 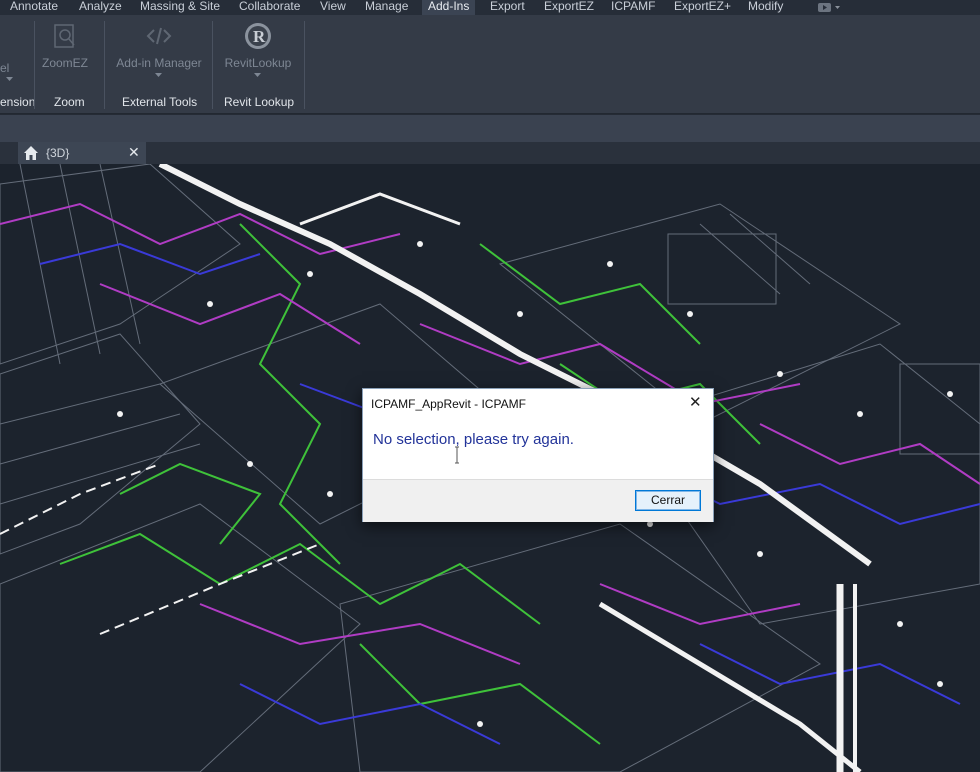 What do you see at coordinates (448, 404) in the screenshot?
I see `dialog-title: ICPAMF_AppRevit - ICPAMF` at bounding box center [448, 404].